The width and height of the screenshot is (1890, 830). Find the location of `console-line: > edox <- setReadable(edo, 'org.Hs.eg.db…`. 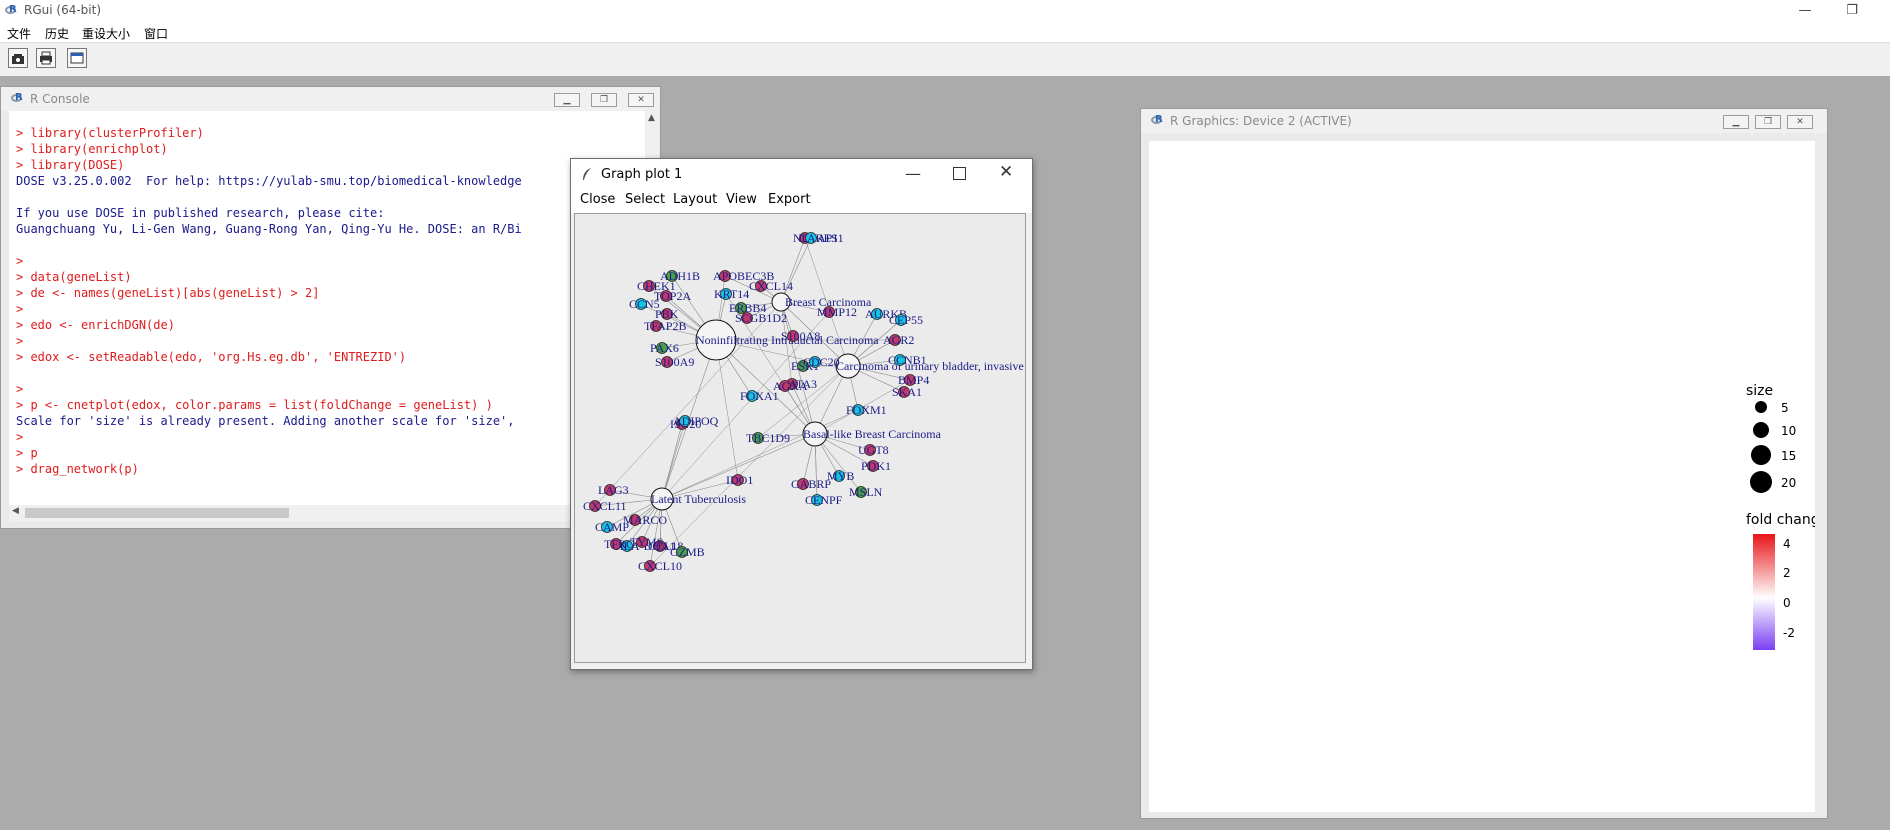

console-line: > edox <- setReadable(edo, 'org.Hs.eg.db… is located at coordinates (211, 357).